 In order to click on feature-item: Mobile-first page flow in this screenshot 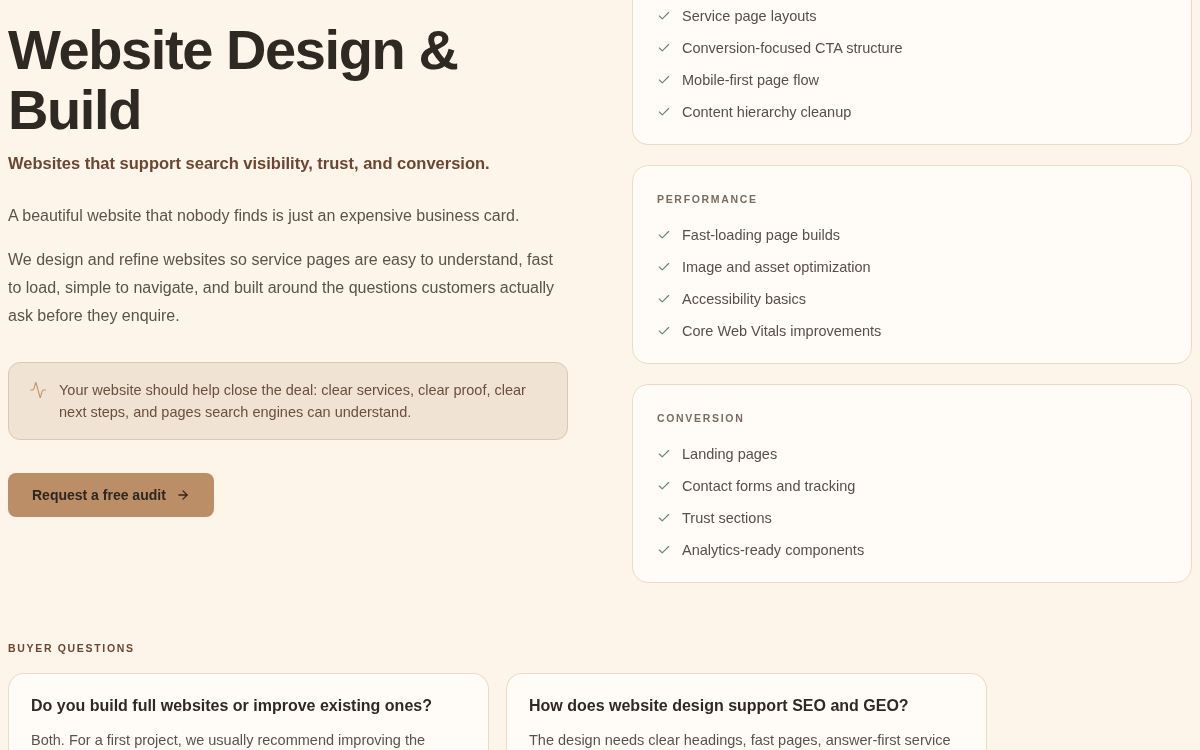, I will do `click(750, 80)`.